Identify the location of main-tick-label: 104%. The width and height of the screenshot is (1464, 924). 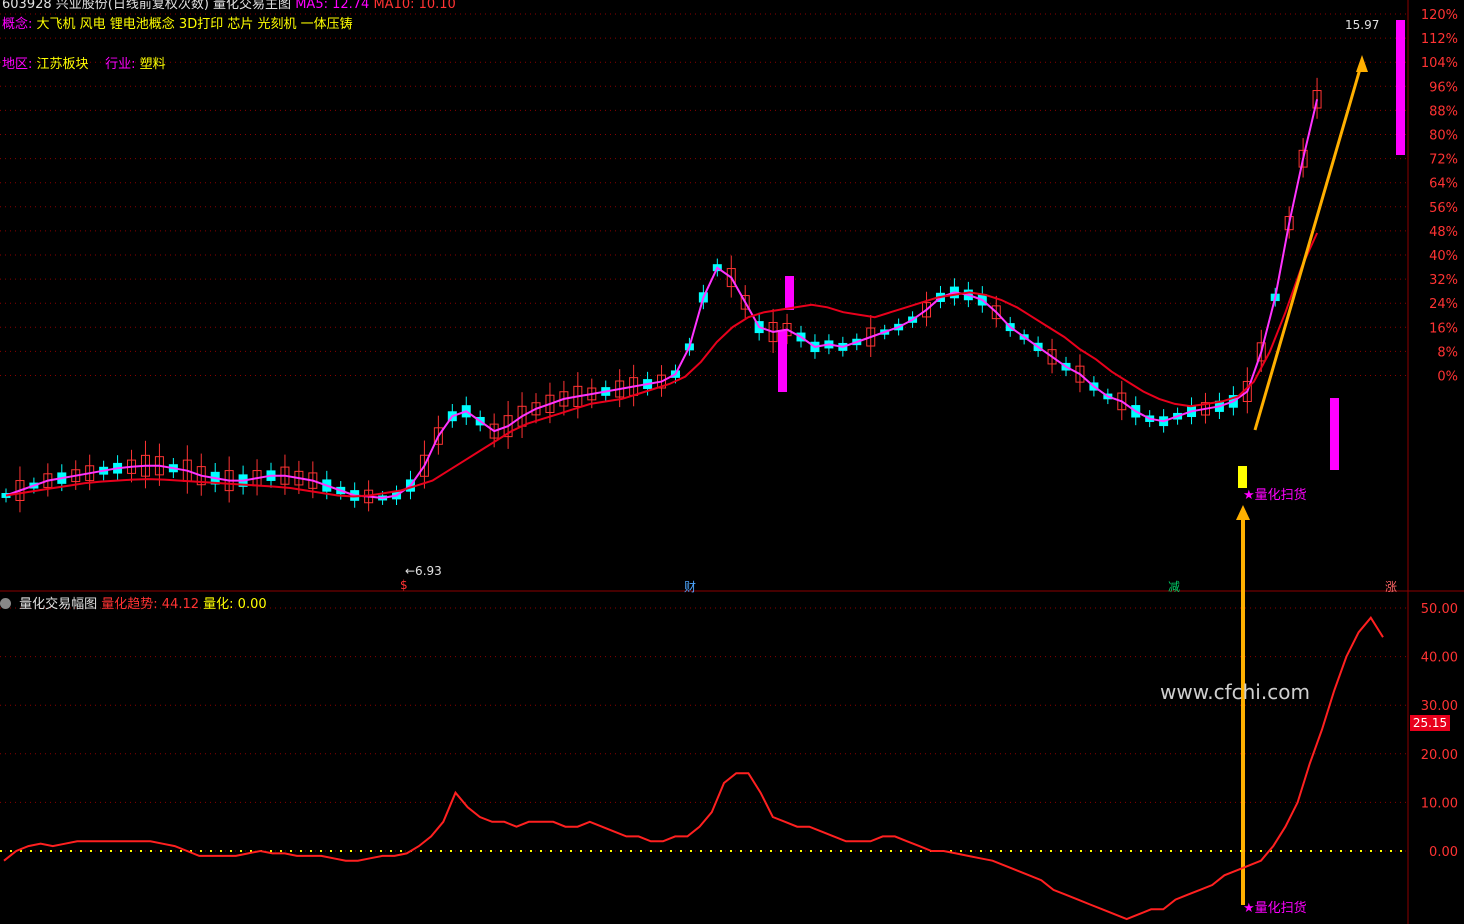
(1439, 63).